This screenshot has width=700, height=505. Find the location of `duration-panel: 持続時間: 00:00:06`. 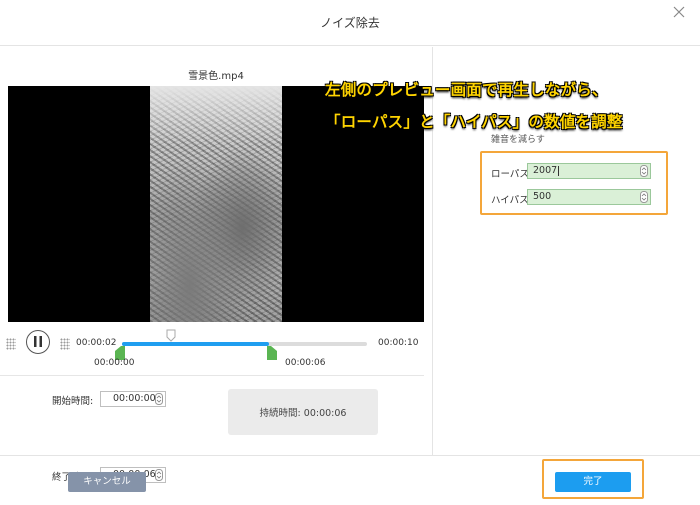

duration-panel: 持続時間: 00:00:06 is located at coordinates (303, 412).